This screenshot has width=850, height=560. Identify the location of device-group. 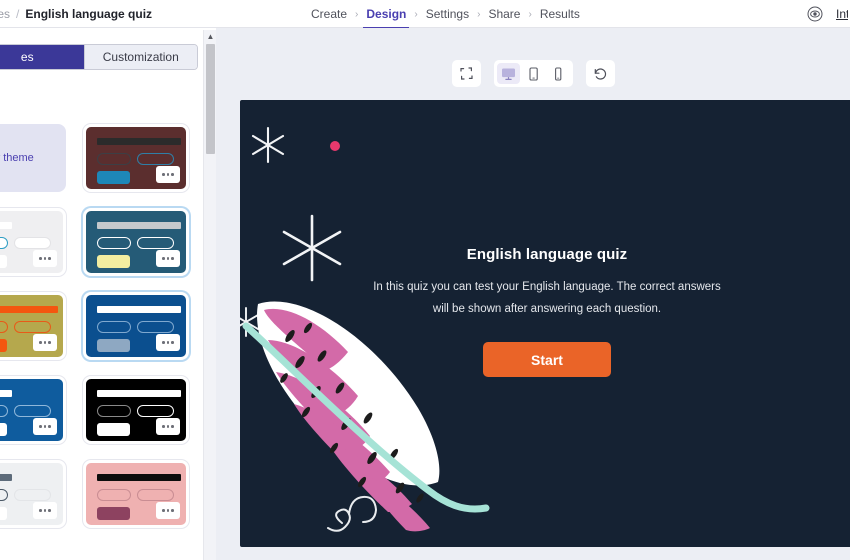
(533, 73).